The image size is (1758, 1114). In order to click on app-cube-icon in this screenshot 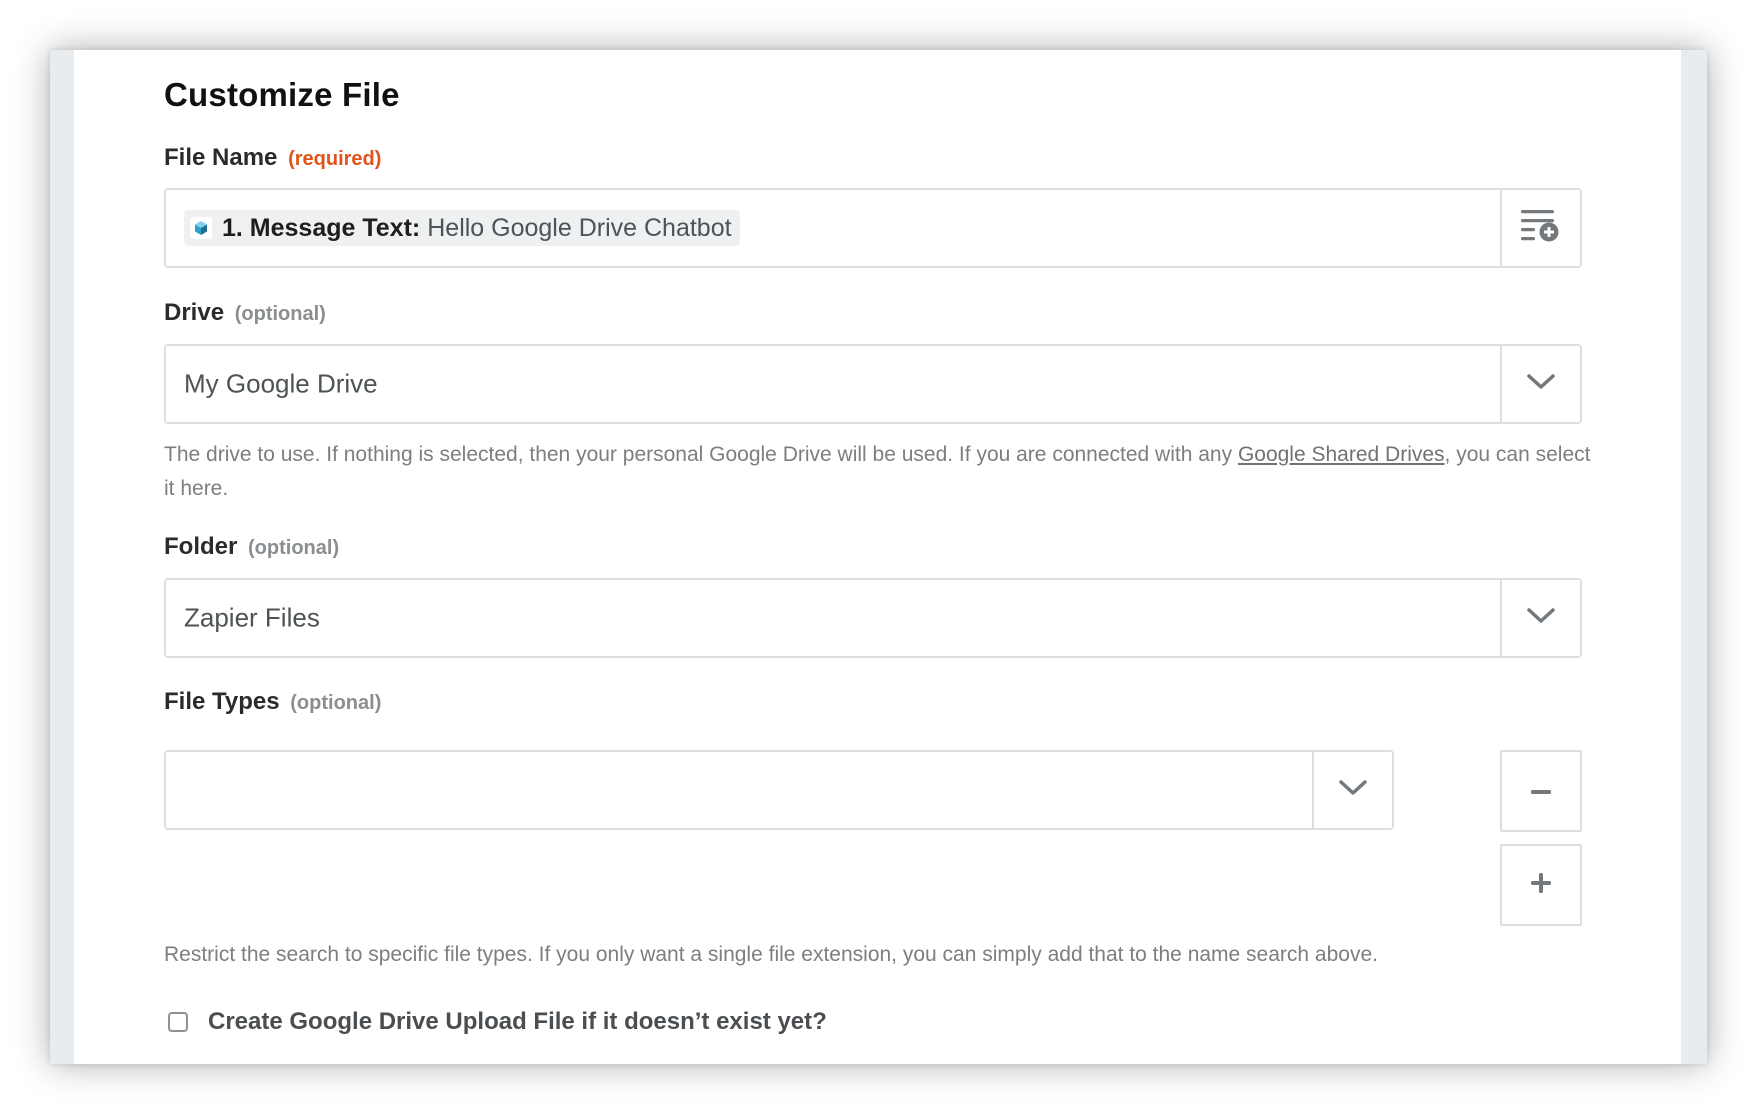, I will do `click(201, 228)`.